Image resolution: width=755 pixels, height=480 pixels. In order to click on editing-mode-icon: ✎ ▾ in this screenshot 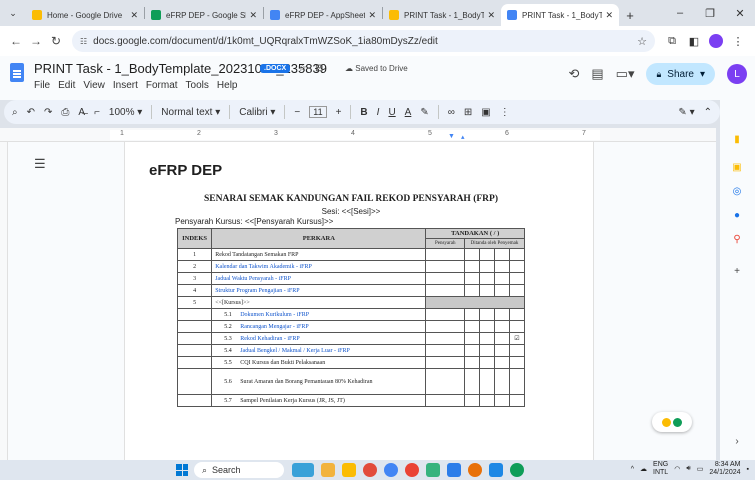, I will do `click(686, 112)`.